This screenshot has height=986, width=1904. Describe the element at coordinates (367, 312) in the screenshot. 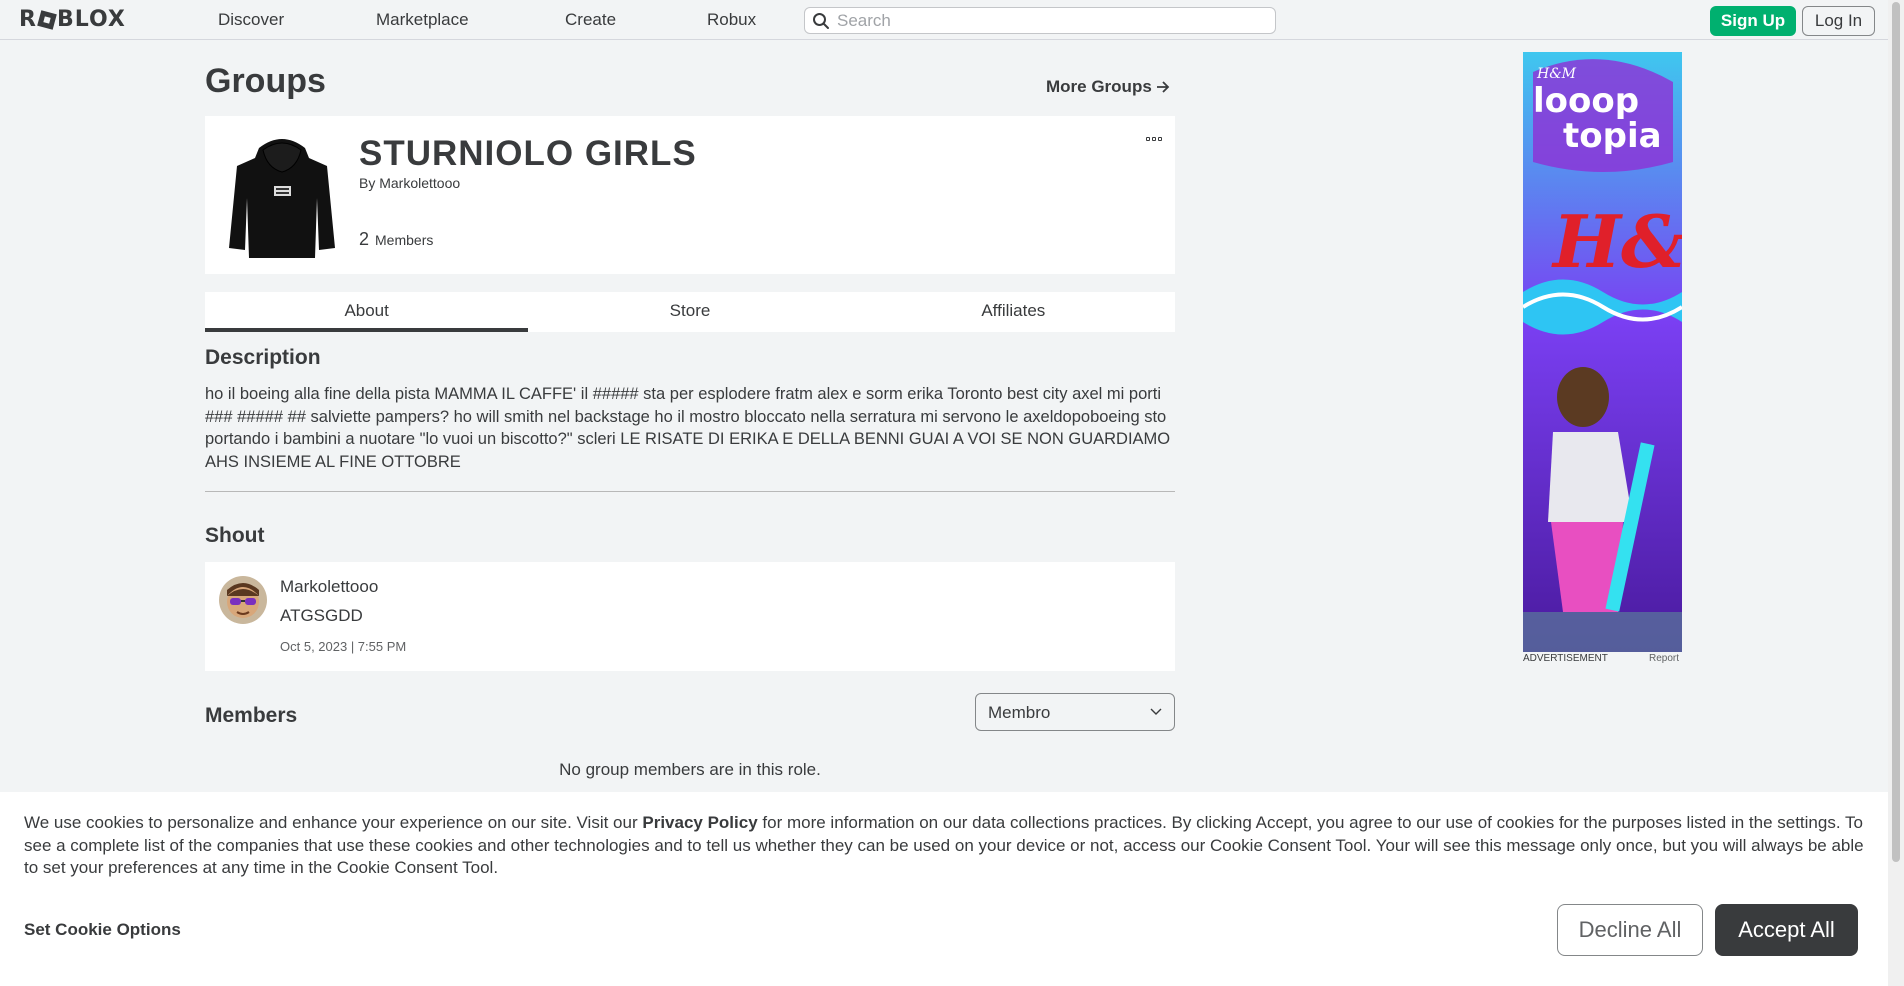

I see `tab-about: About` at that location.